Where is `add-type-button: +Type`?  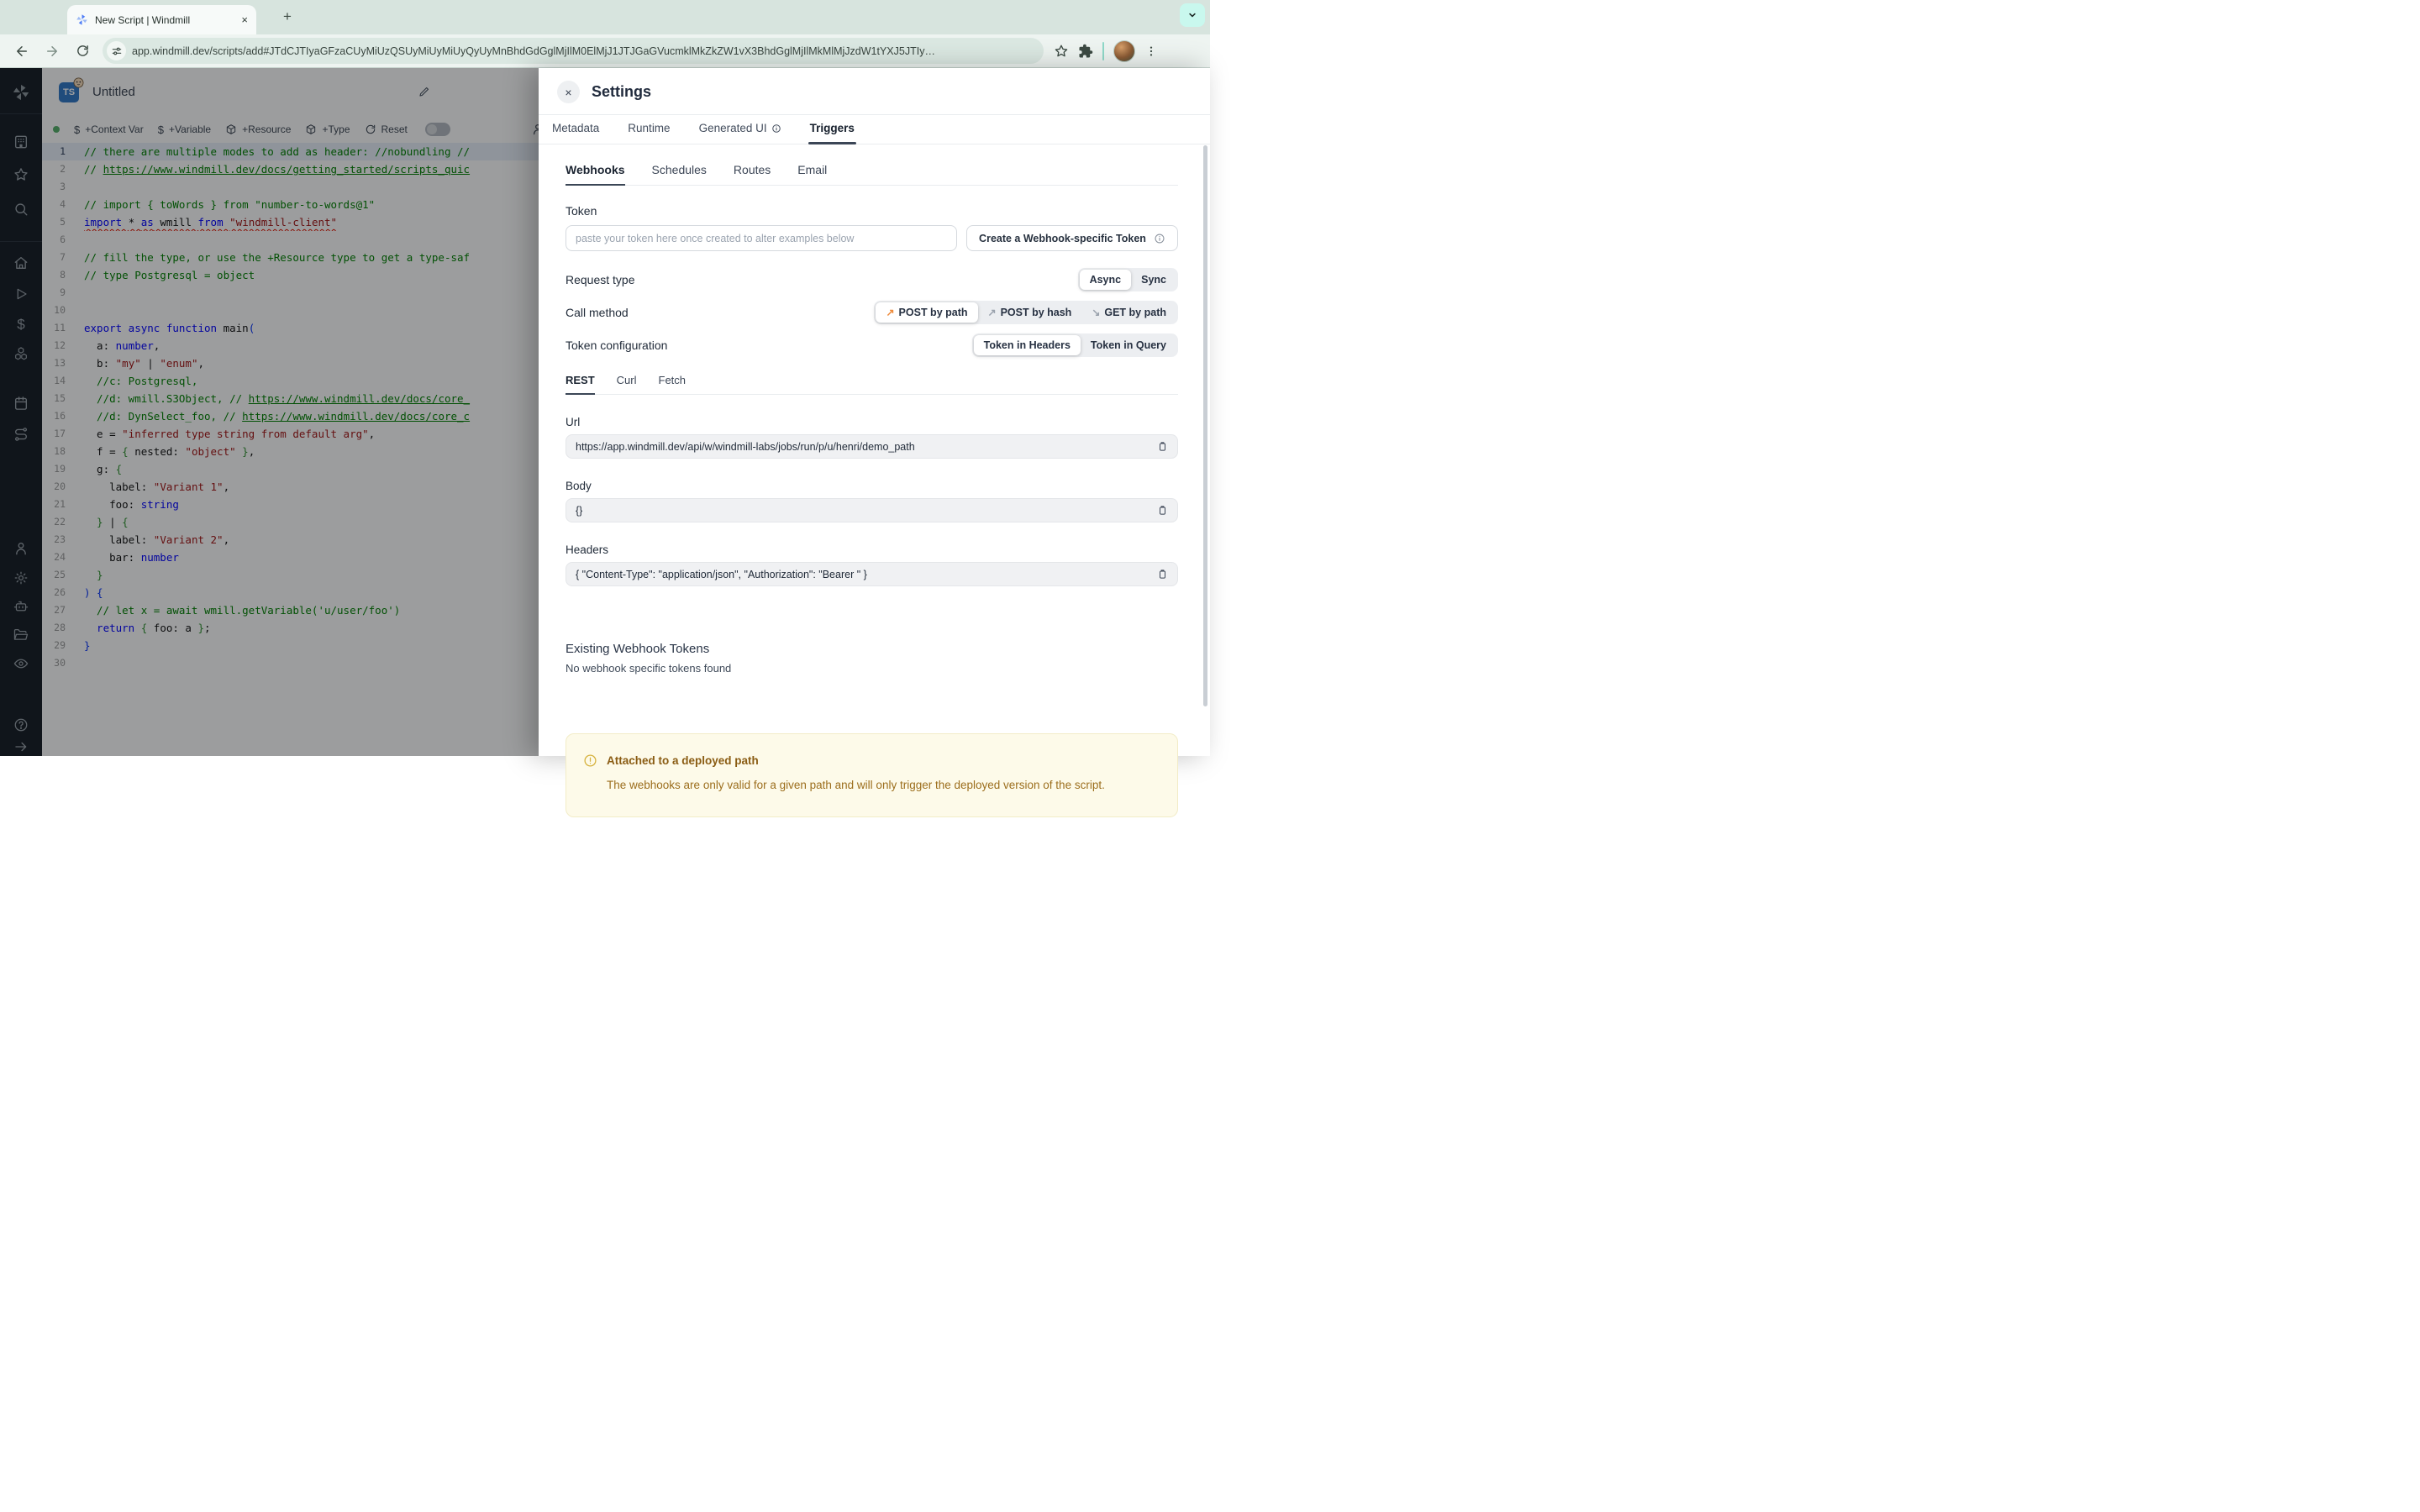
add-type-button: +Type is located at coordinates (327, 129).